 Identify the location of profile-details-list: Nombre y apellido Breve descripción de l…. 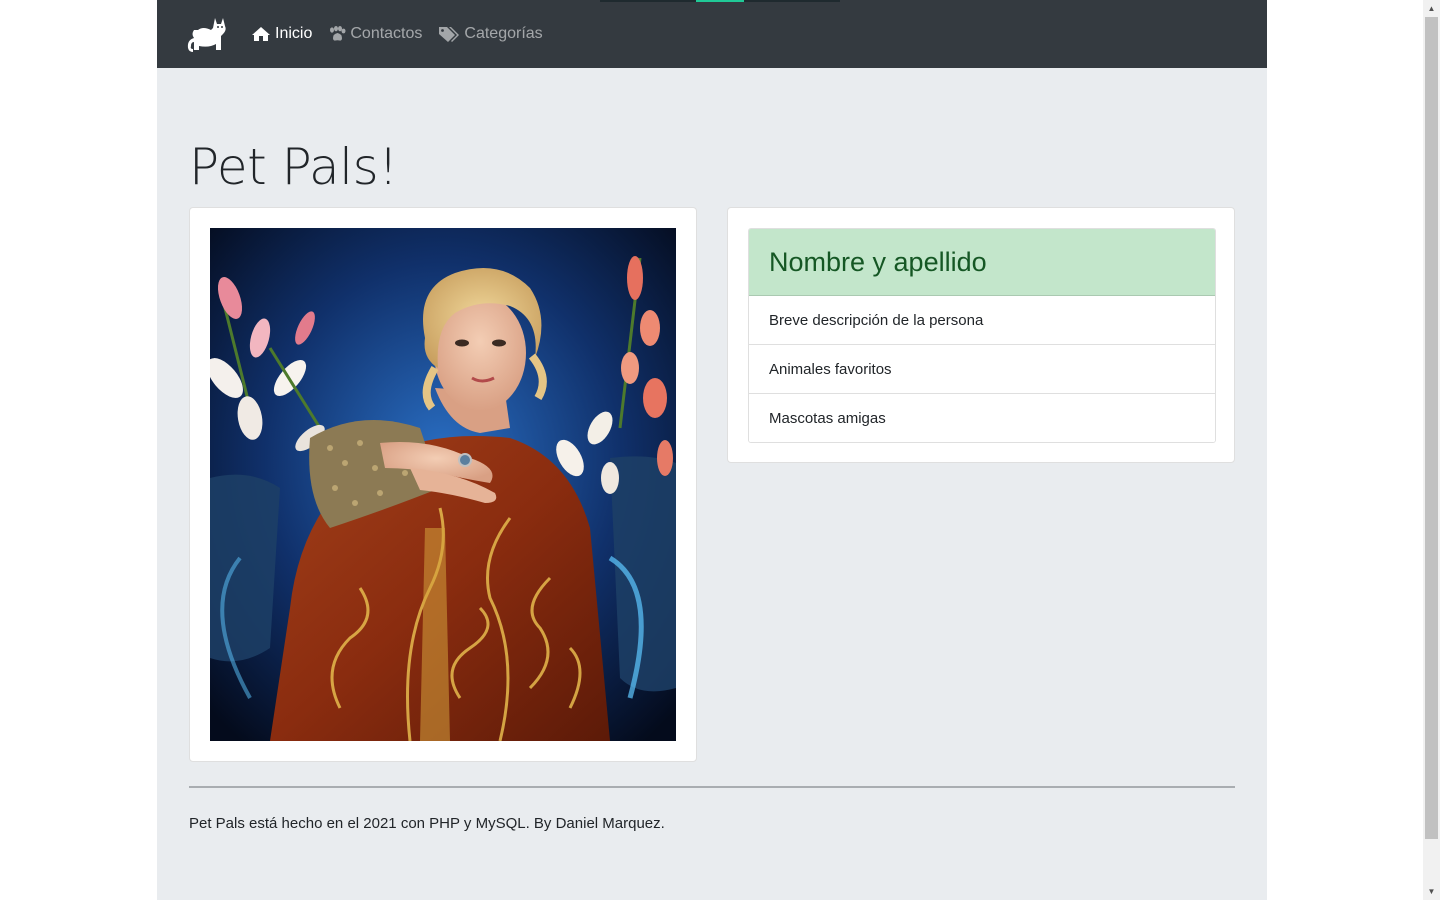
(982, 335).